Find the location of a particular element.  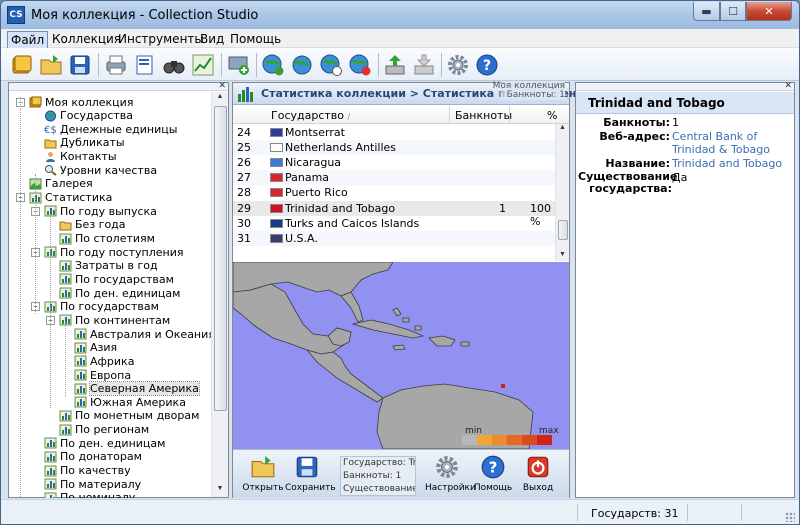

table-row: 29 Trinidad and Tobago 1 100 % is located at coordinates (394, 214).